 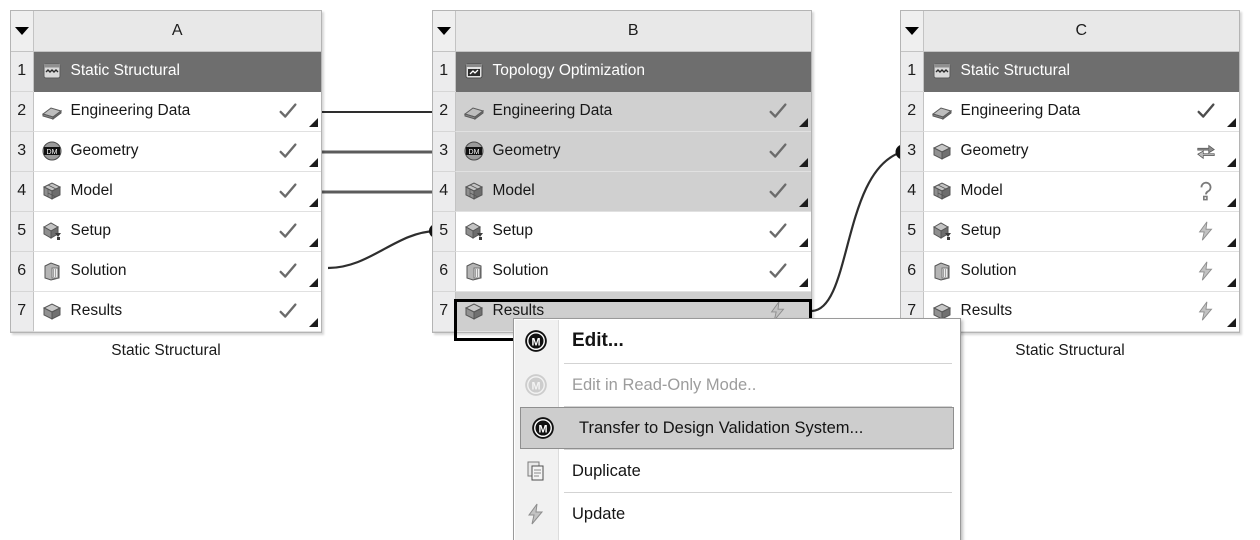 What do you see at coordinates (52, 311) in the screenshot?
I see `results-icon` at bounding box center [52, 311].